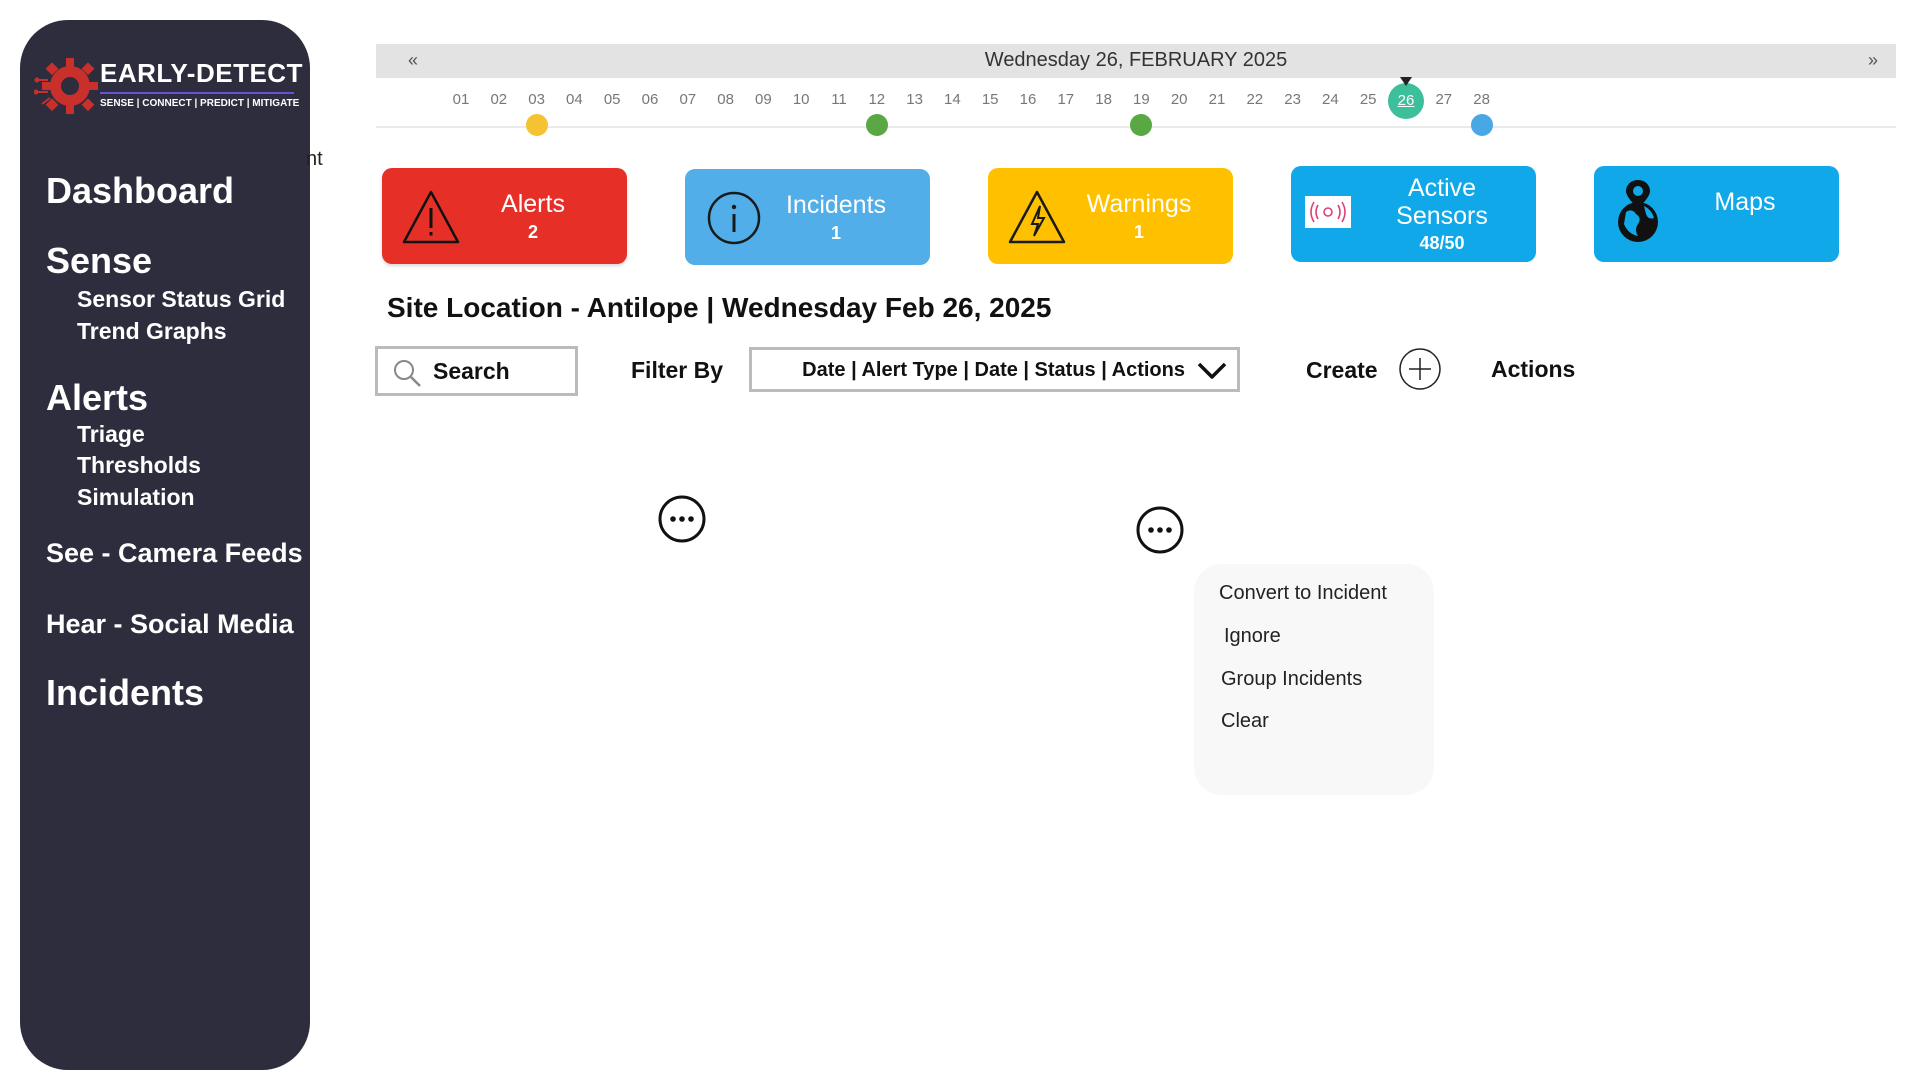 The image size is (1920, 1080). Describe the element at coordinates (1138, 232) in the screenshot. I see `warnings-card-count: 1` at that location.